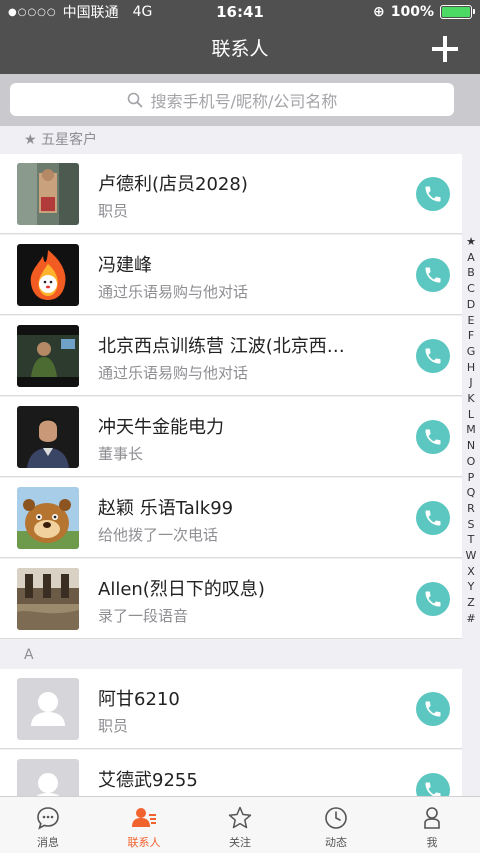  What do you see at coordinates (231, 709) in the screenshot?
I see `contact-row: 阿甘6210 职员` at bounding box center [231, 709].